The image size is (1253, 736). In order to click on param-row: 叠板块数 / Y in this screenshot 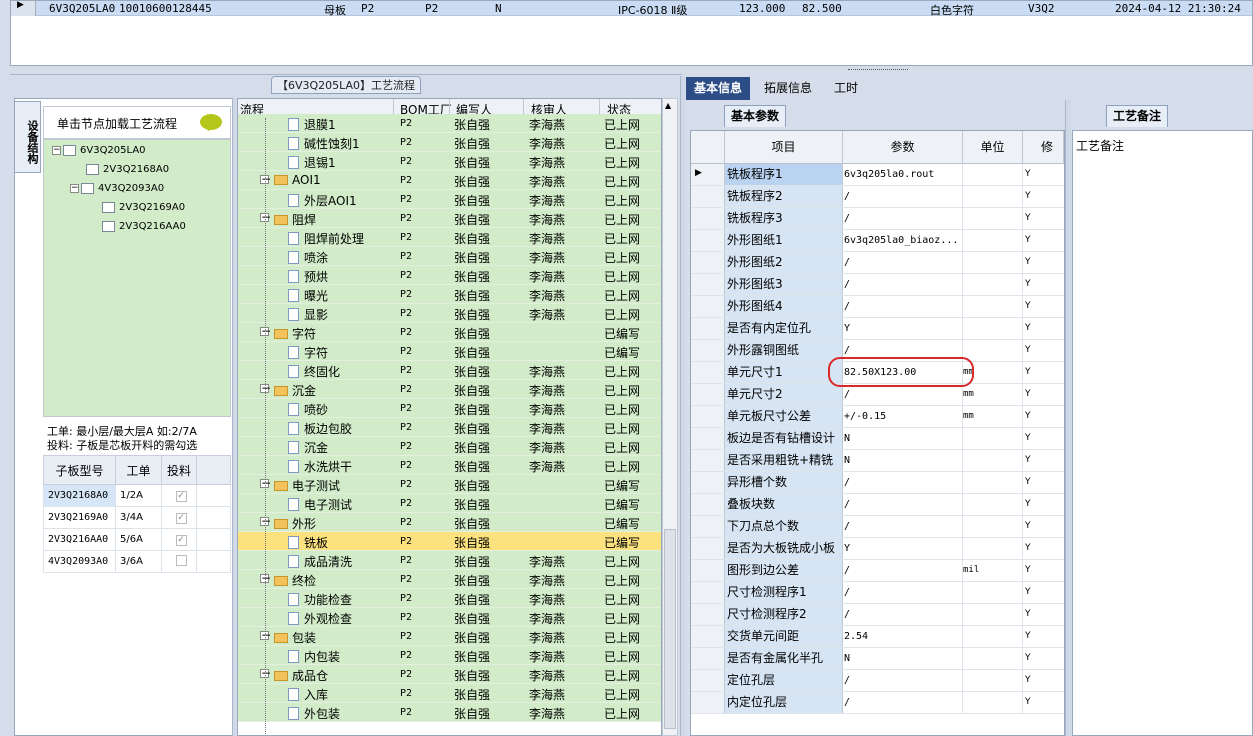, I will do `click(877, 505)`.